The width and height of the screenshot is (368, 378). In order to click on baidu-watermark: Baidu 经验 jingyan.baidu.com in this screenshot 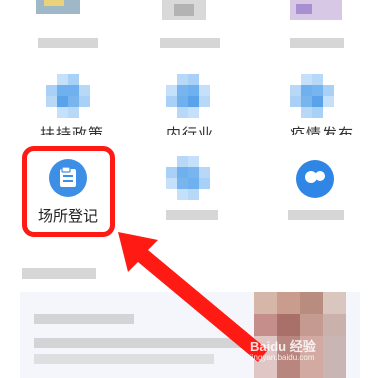, I will do `click(283, 349)`.